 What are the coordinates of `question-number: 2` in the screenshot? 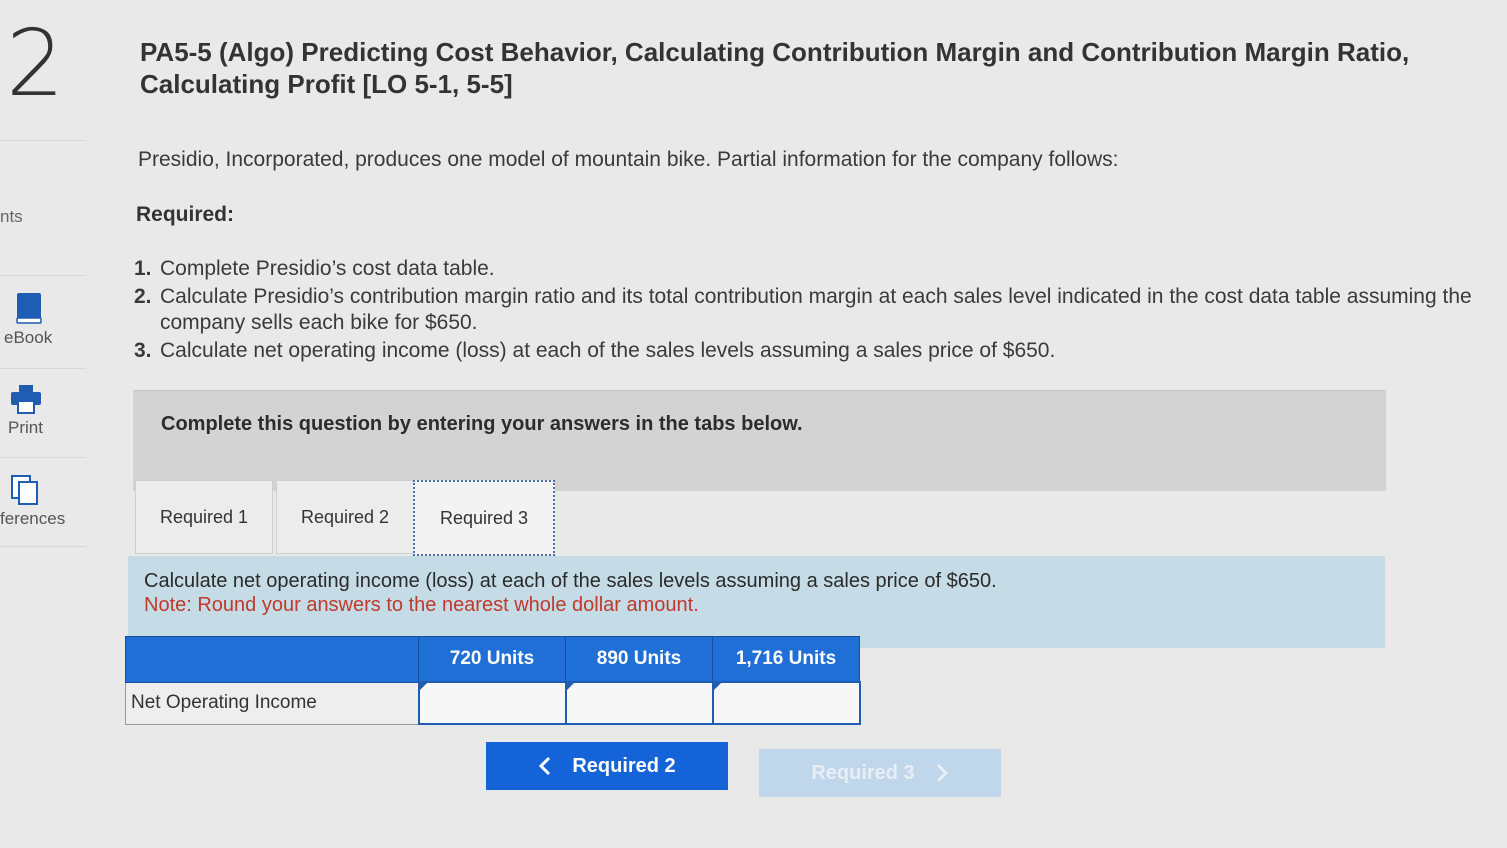 It's located at (35, 63).